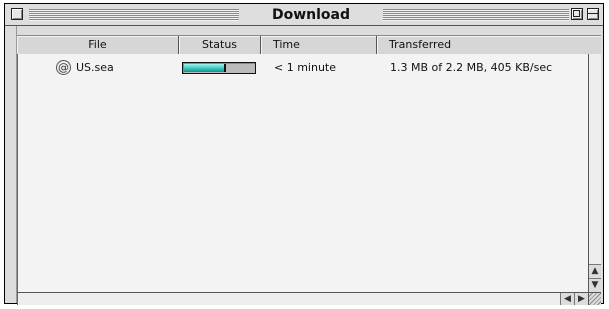  I want to click on resize-grip-icon, so click(594, 298).